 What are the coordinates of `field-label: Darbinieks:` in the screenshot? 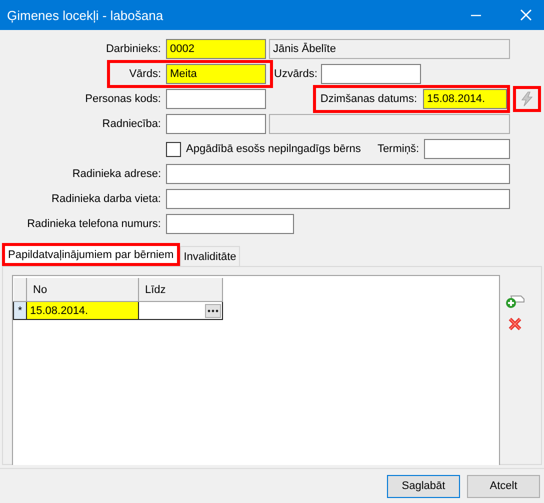 It's located at (133, 49).